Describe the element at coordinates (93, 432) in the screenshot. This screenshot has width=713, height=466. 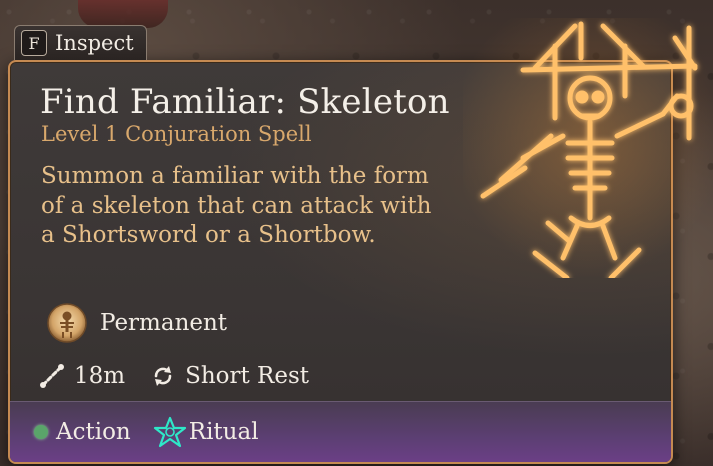
I see `action-label: Action` at that location.